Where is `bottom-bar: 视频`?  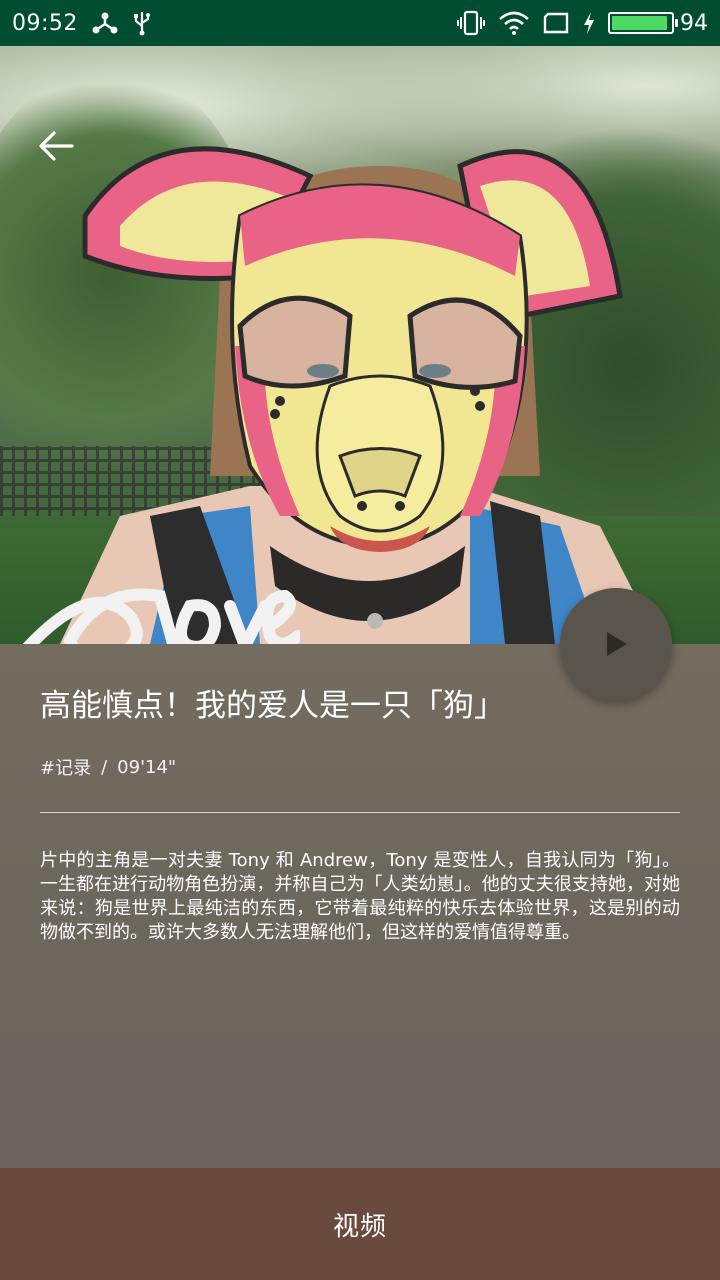 bottom-bar: 视频 is located at coordinates (360, 1224).